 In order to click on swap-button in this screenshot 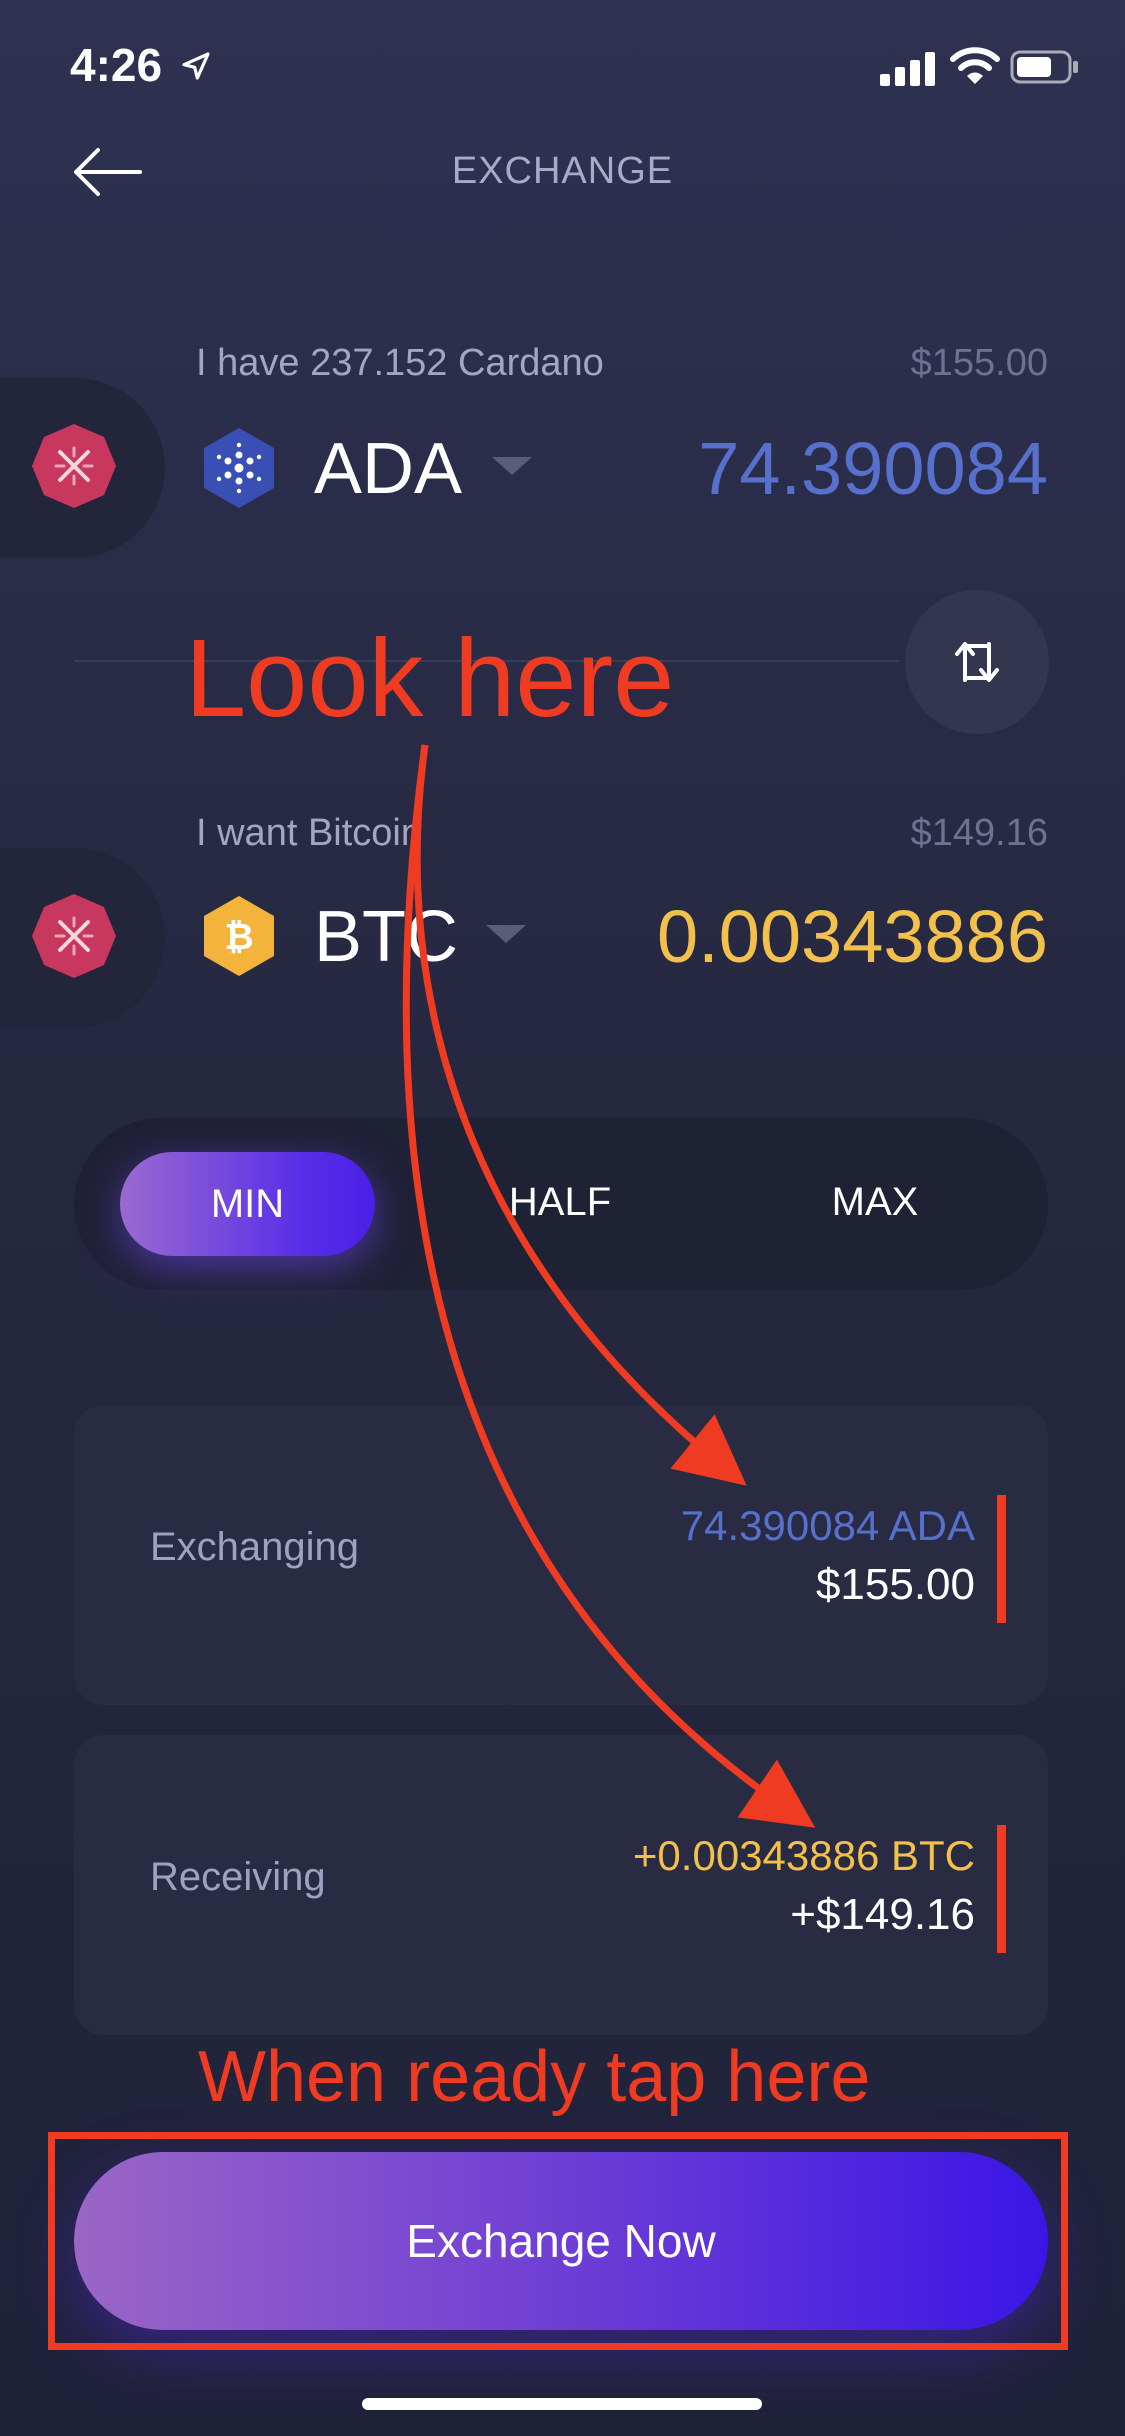, I will do `click(977, 662)`.